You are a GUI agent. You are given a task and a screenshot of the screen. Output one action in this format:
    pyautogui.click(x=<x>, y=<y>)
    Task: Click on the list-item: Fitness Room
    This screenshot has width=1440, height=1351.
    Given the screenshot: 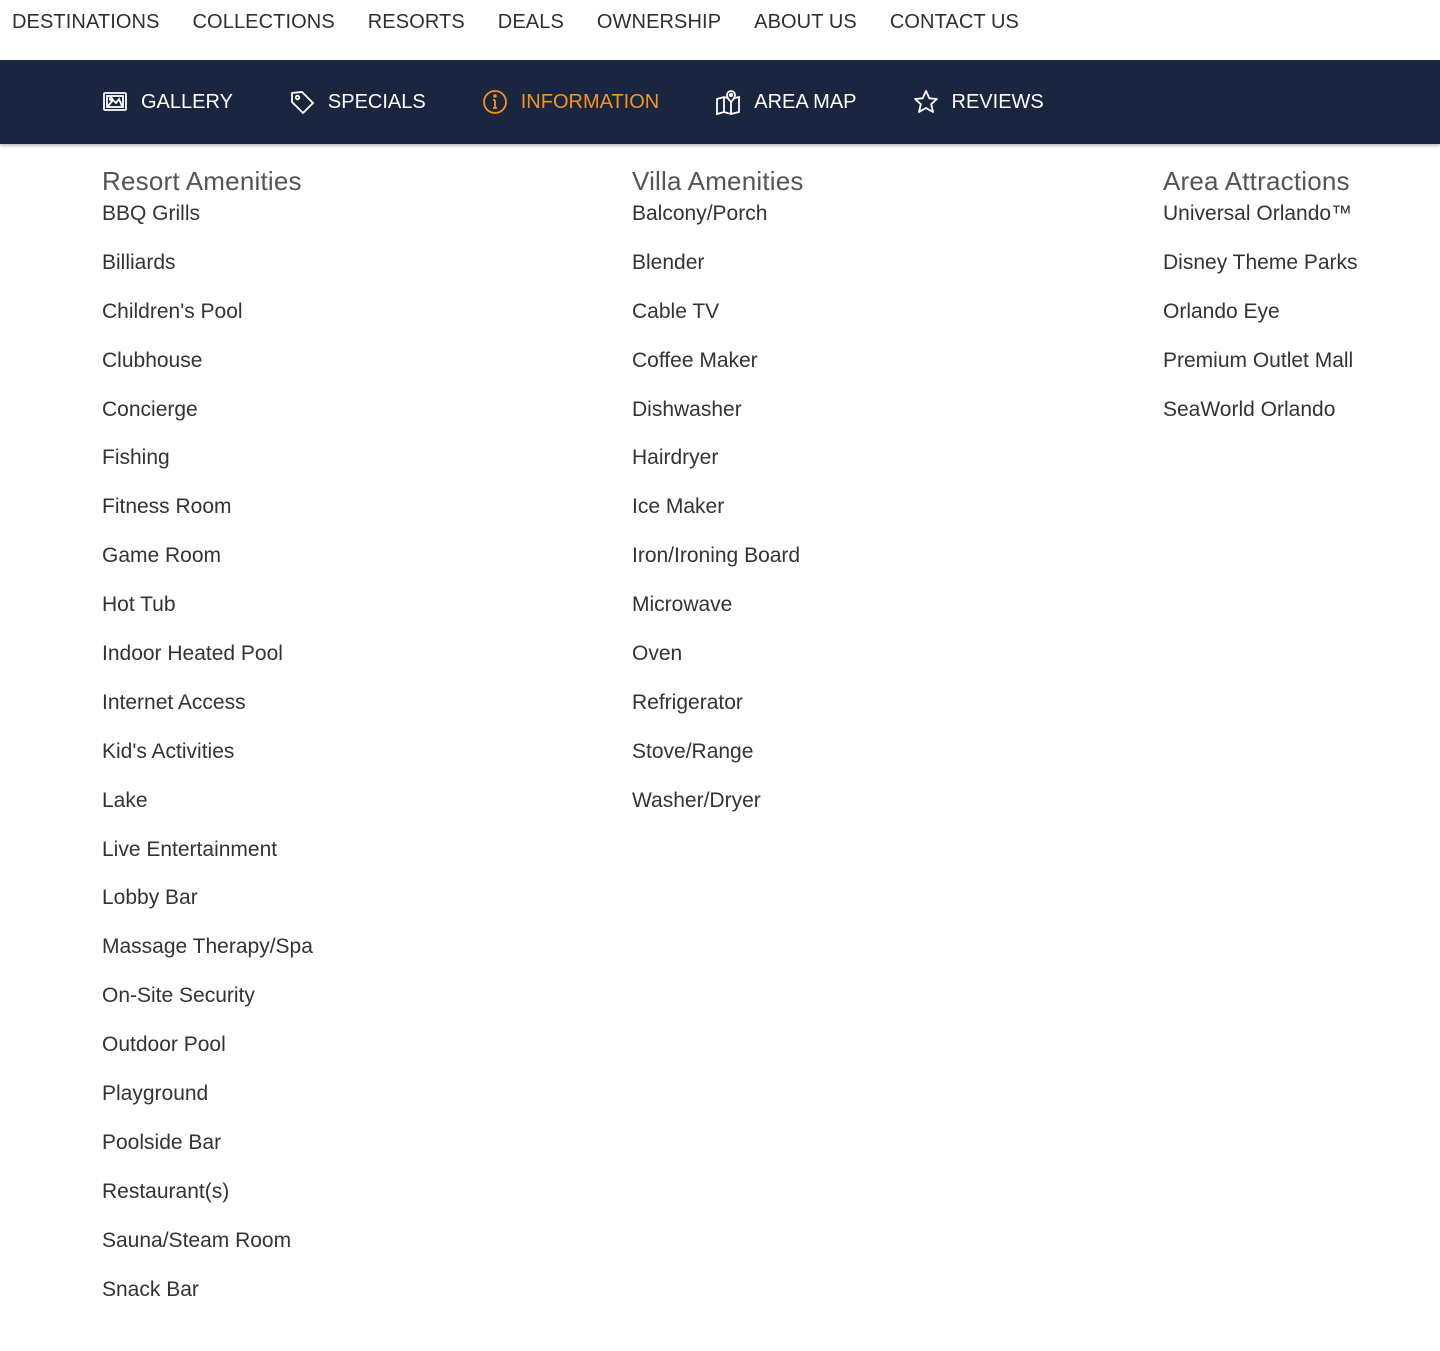 What is the action you would take?
    pyautogui.click(x=167, y=507)
    